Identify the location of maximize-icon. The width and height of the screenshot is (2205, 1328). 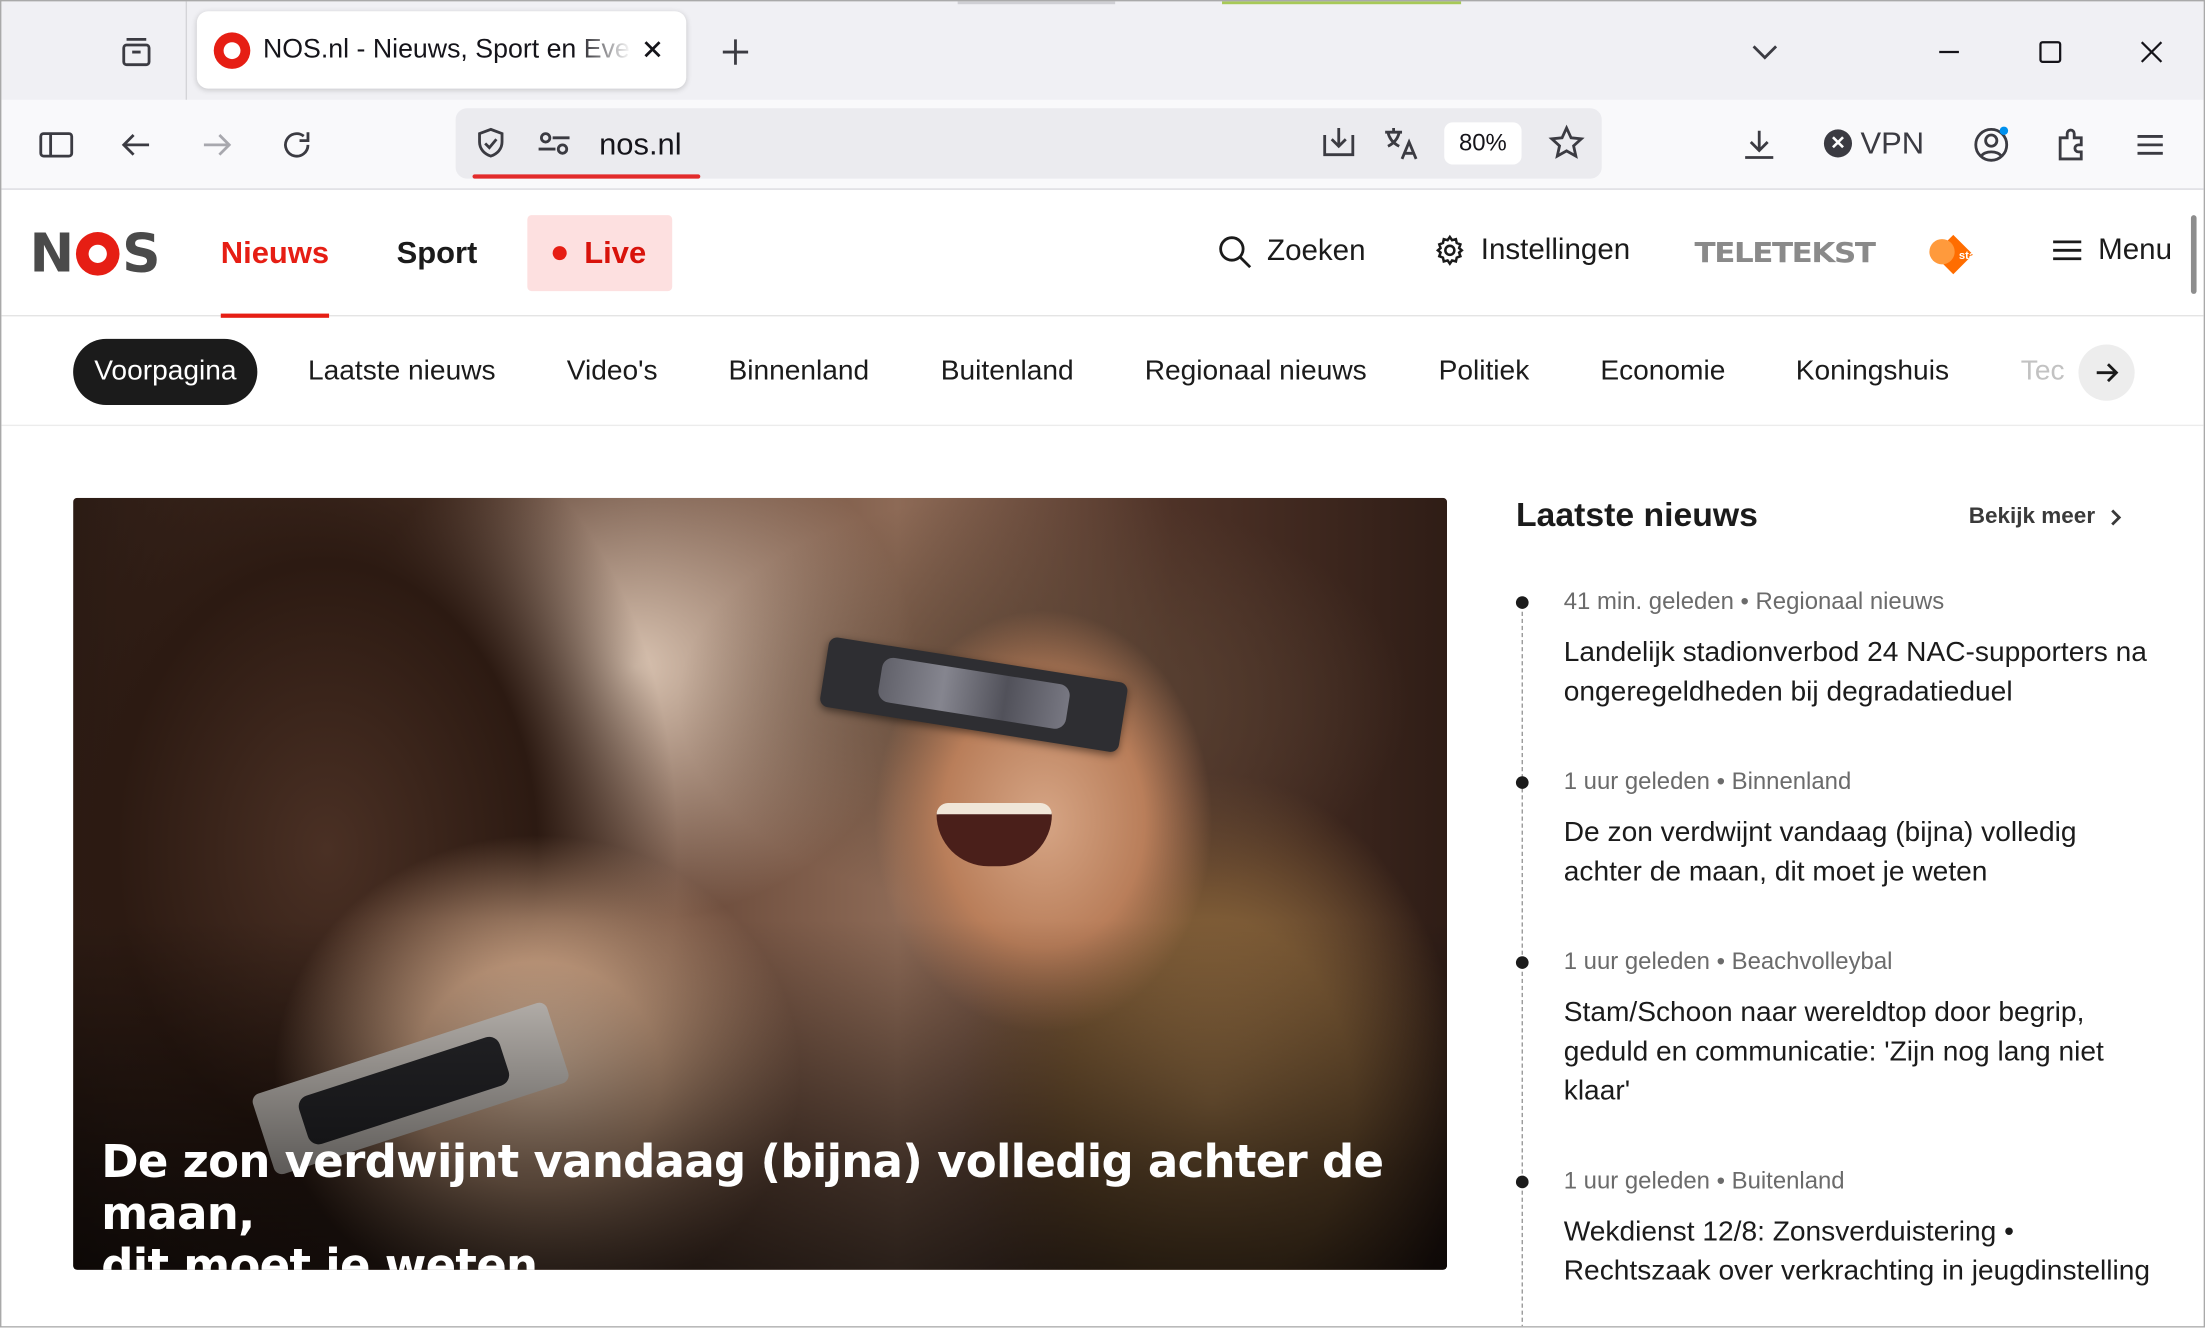
(2050, 52).